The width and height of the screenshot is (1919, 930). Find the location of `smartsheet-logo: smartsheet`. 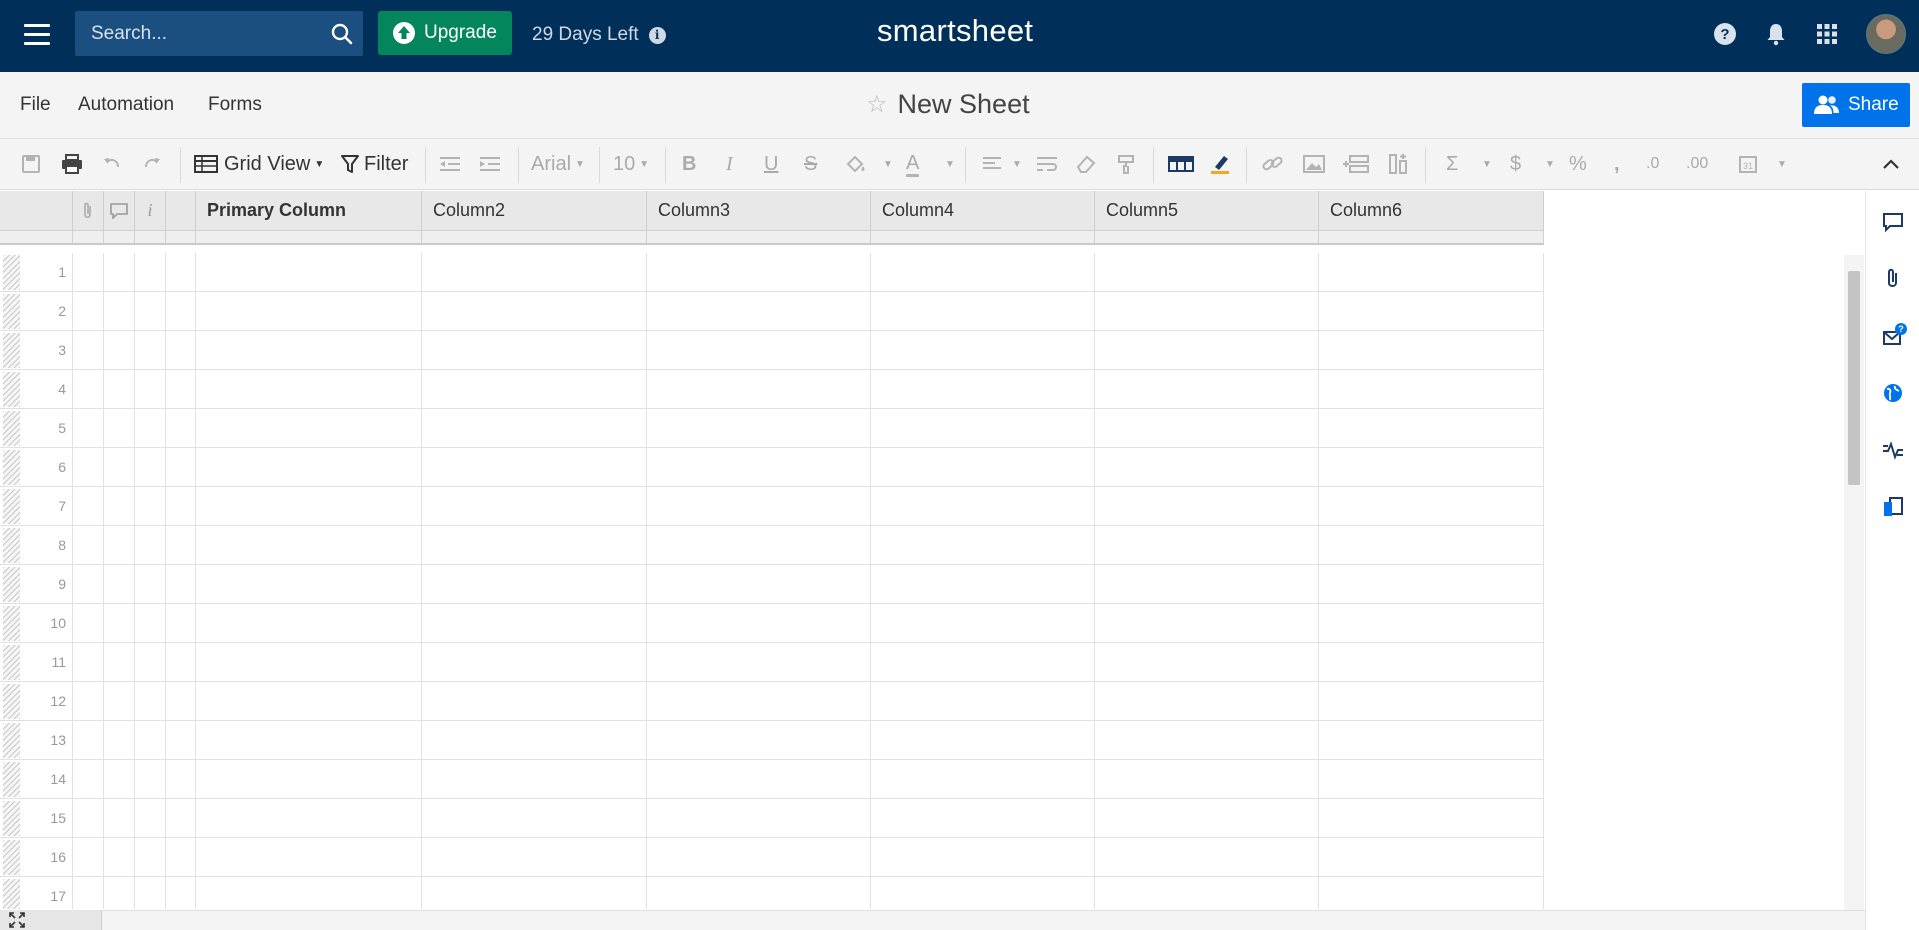

smartsheet-logo: smartsheet is located at coordinates (955, 31).